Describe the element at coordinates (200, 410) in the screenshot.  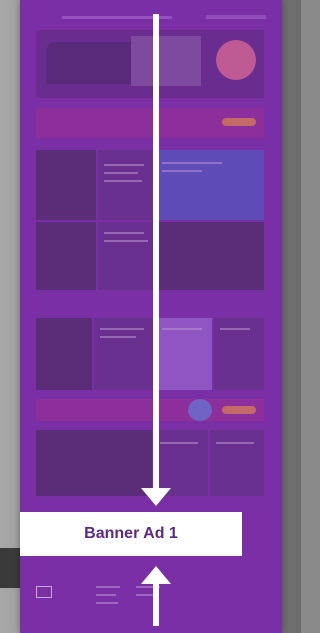
I see `promo-graphic` at that location.